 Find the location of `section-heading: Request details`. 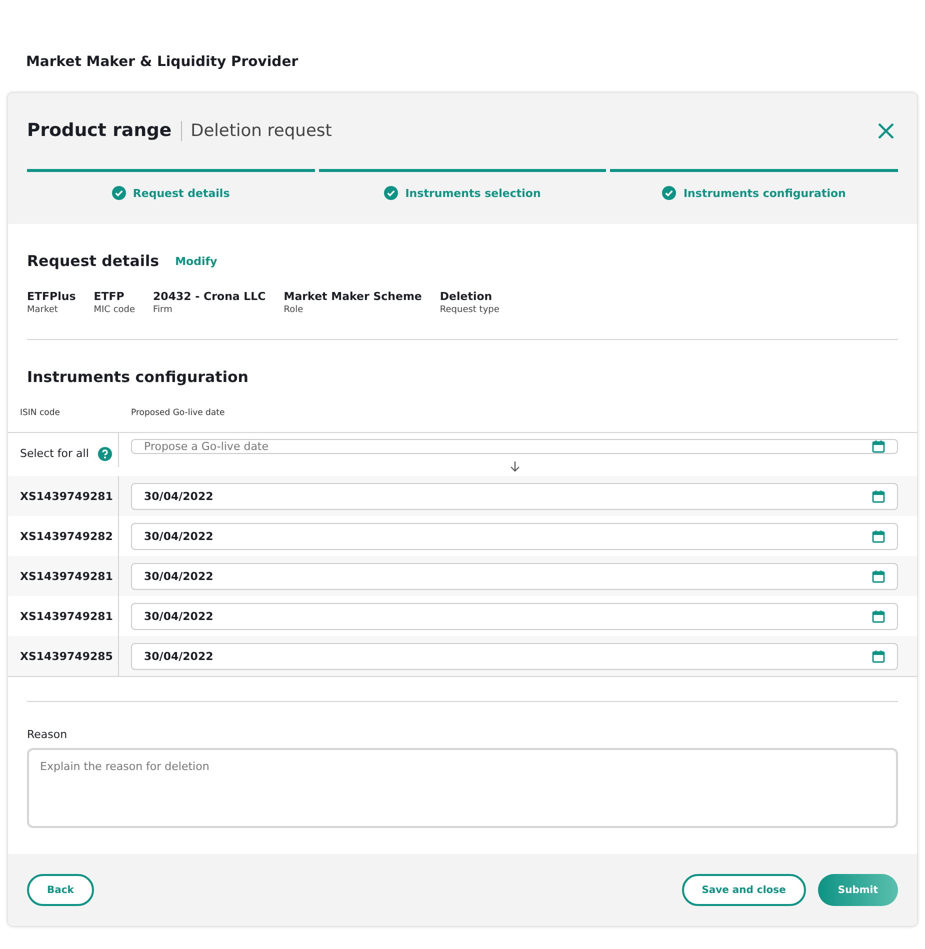

section-heading: Request details is located at coordinates (93, 261).